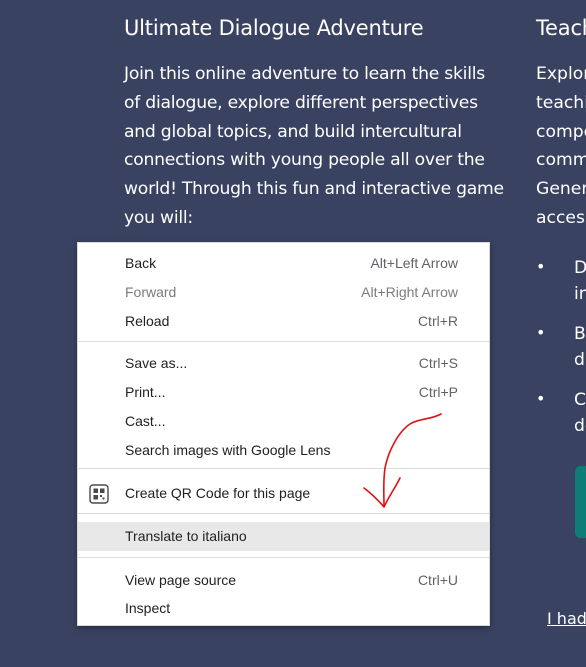 This screenshot has width=586, height=667. What do you see at coordinates (580, 426) in the screenshot?
I see `bullet-line: de` at bounding box center [580, 426].